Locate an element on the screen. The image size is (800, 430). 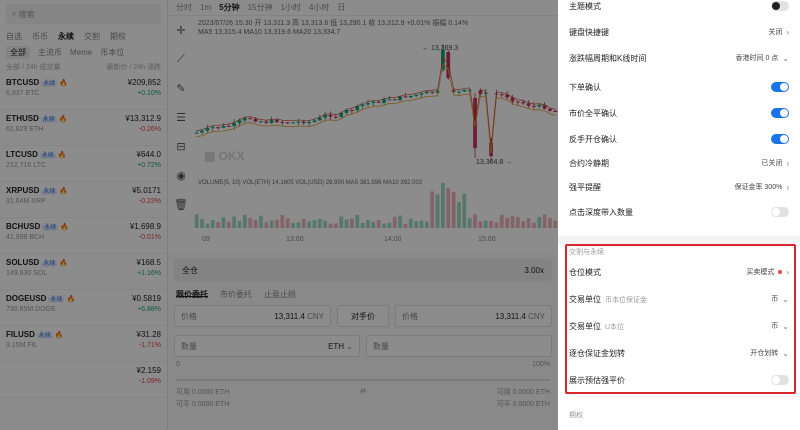
setting-value: 香港时间 0 点 is located at coordinates (757, 58).